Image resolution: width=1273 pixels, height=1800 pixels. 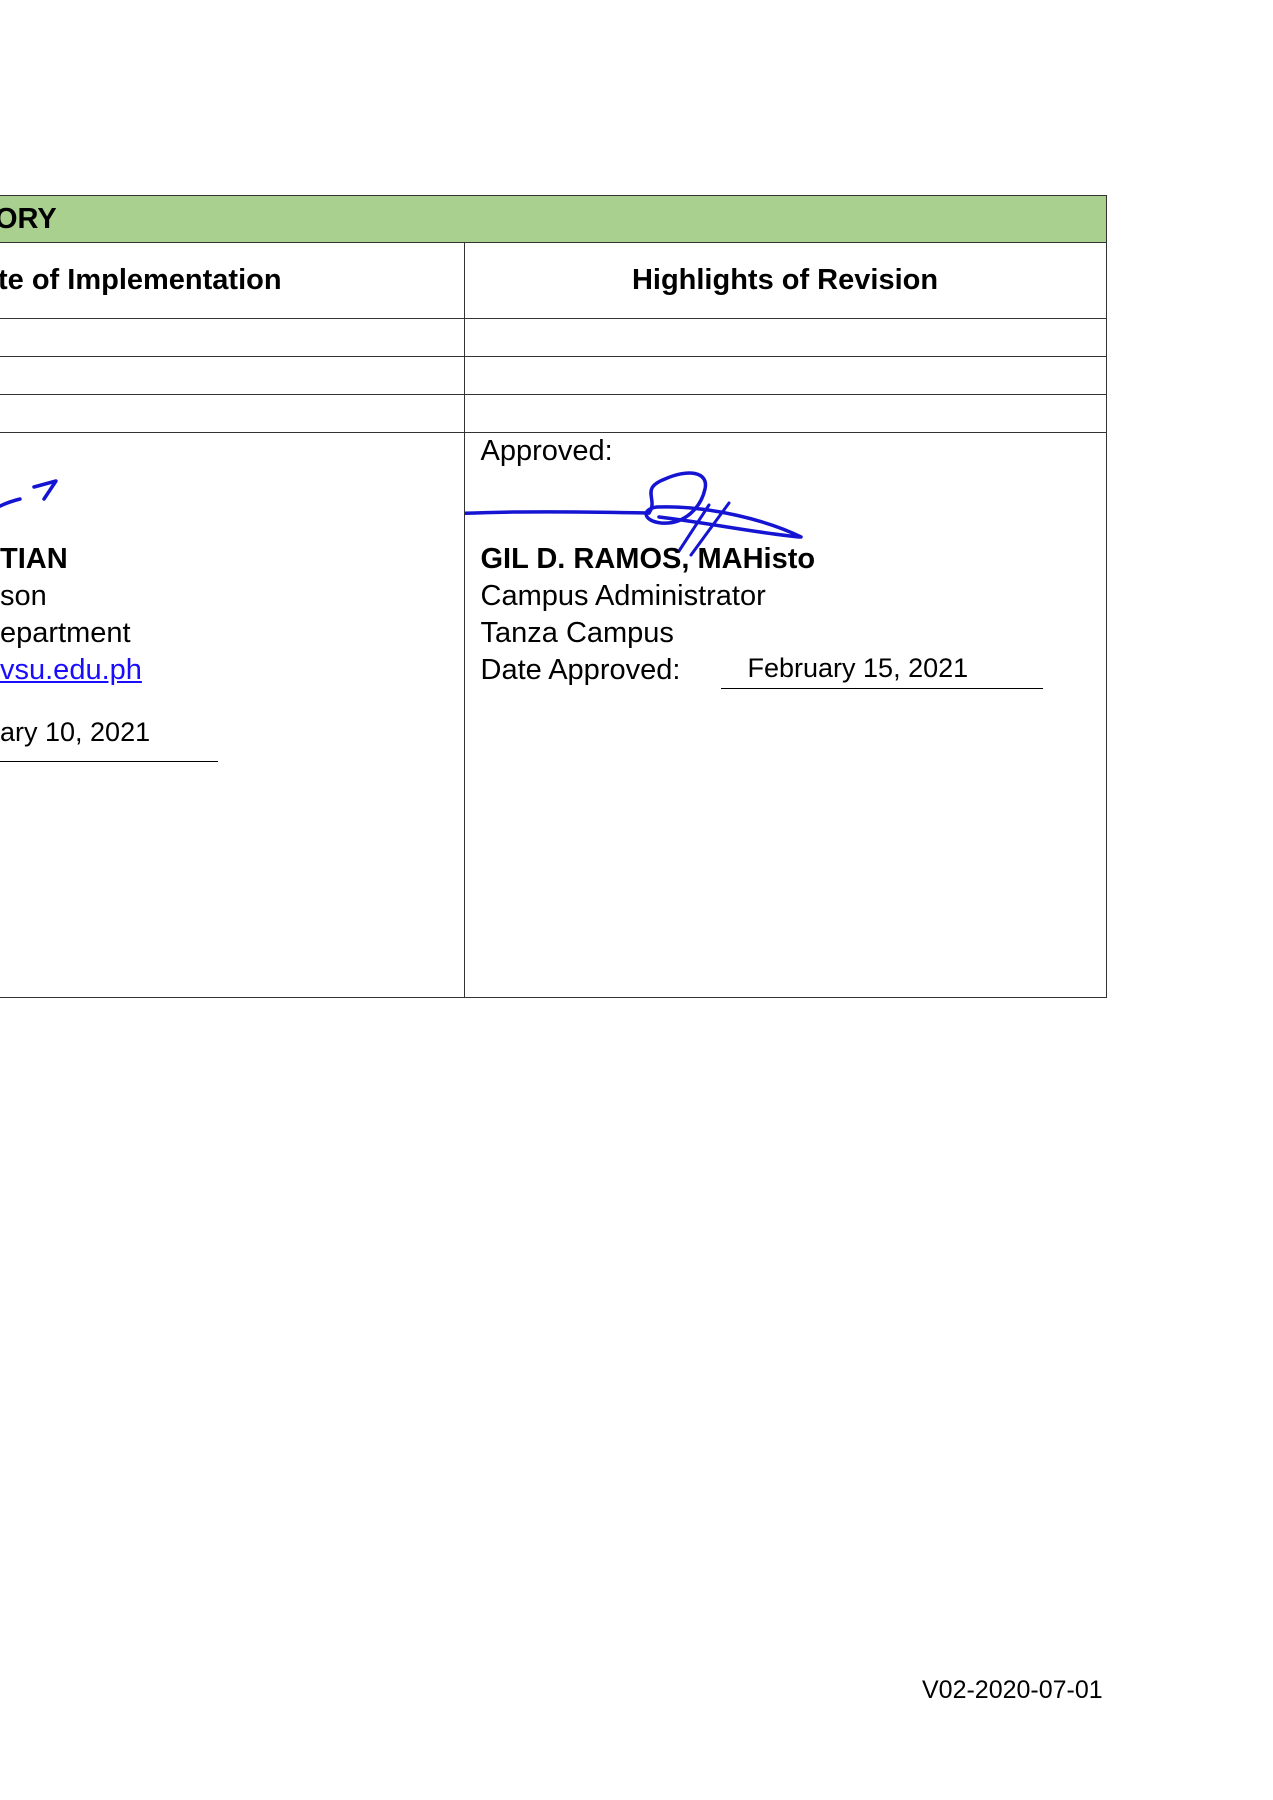 I want to click on table-title: ORY, so click(x=28, y=218).